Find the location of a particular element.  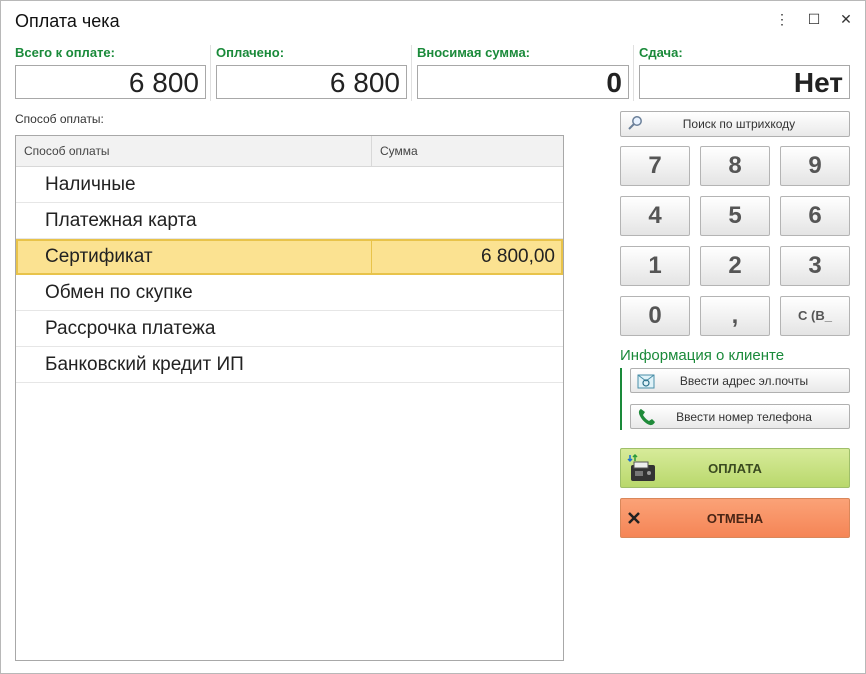

cash-register-icon is located at coordinates (645, 468).